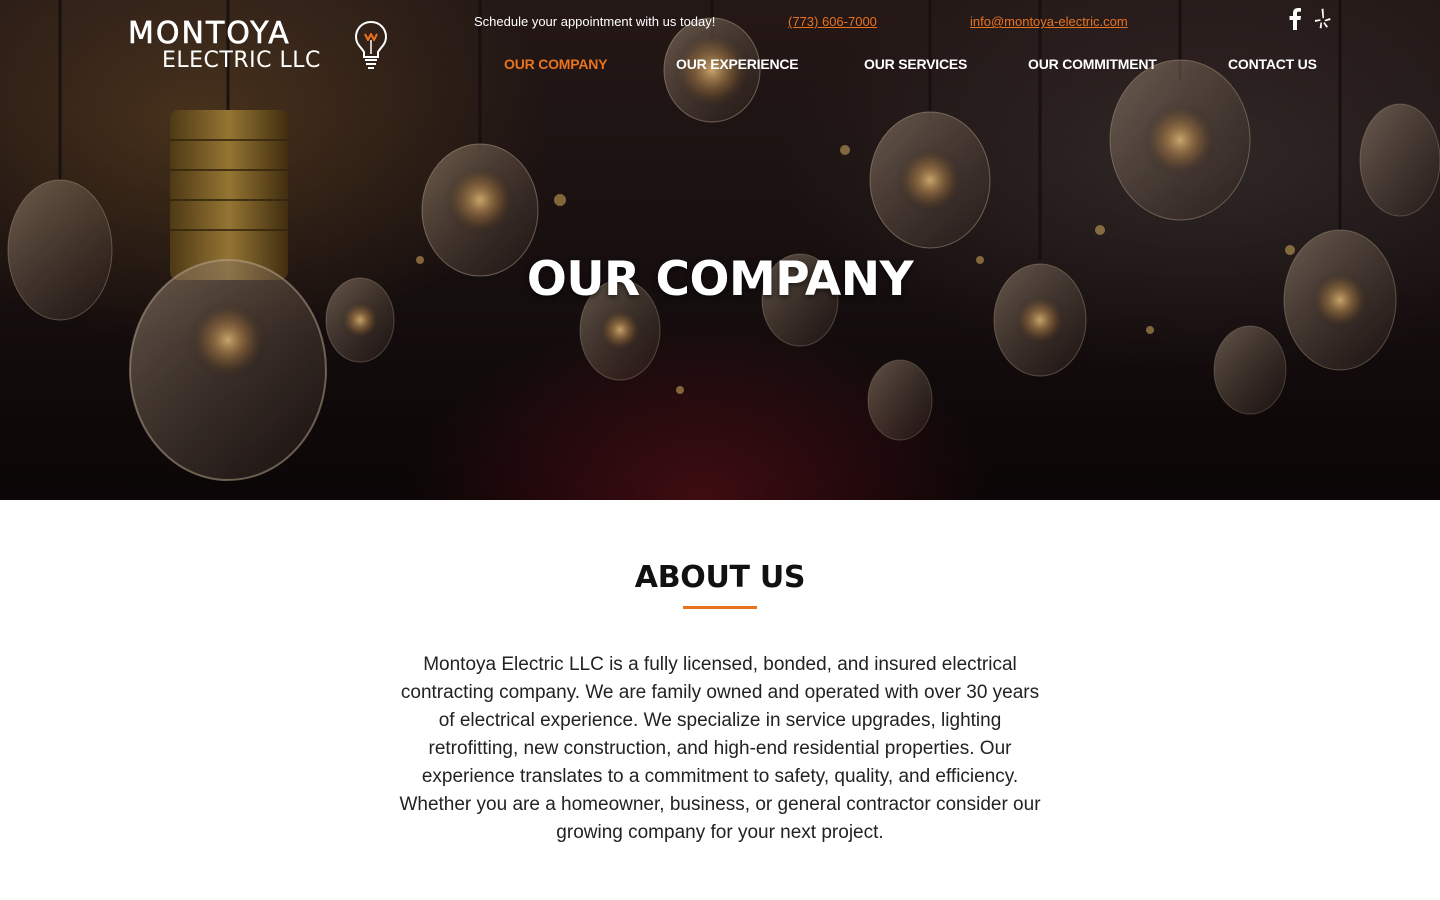  Describe the element at coordinates (1295, 19) in the screenshot. I see `facebook-icon` at that location.